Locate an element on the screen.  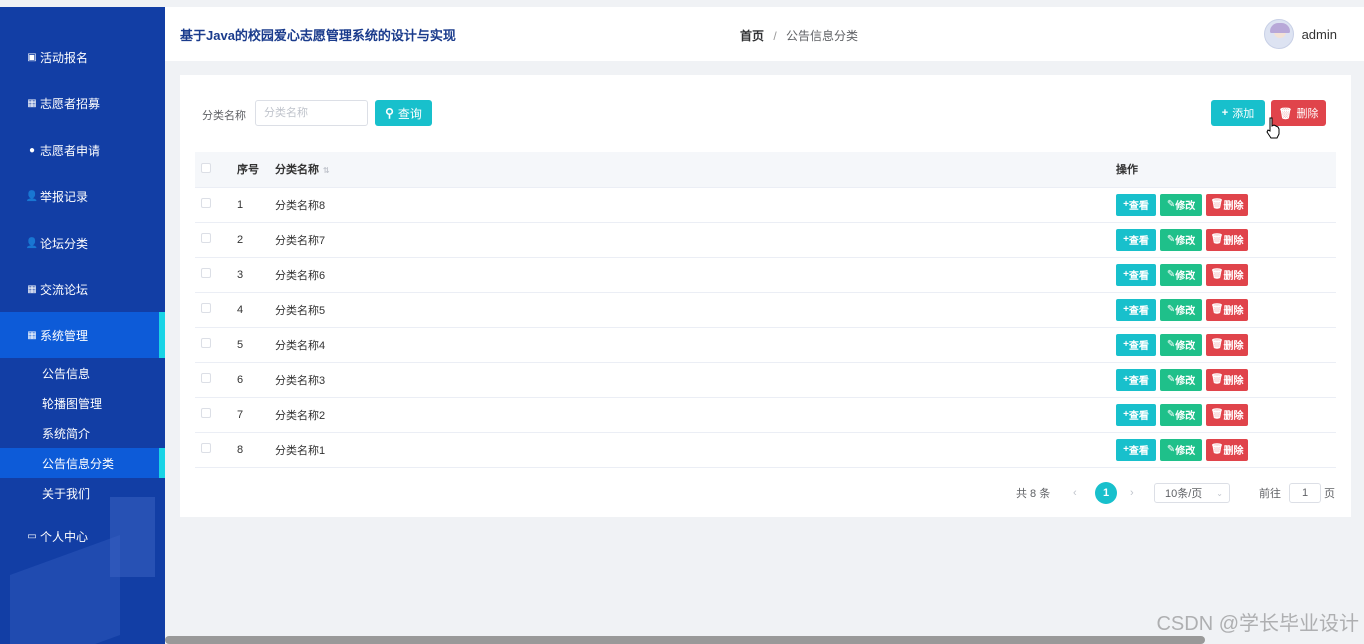
sidebar-item-label: 活动报名 is located at coordinates (64, 57).